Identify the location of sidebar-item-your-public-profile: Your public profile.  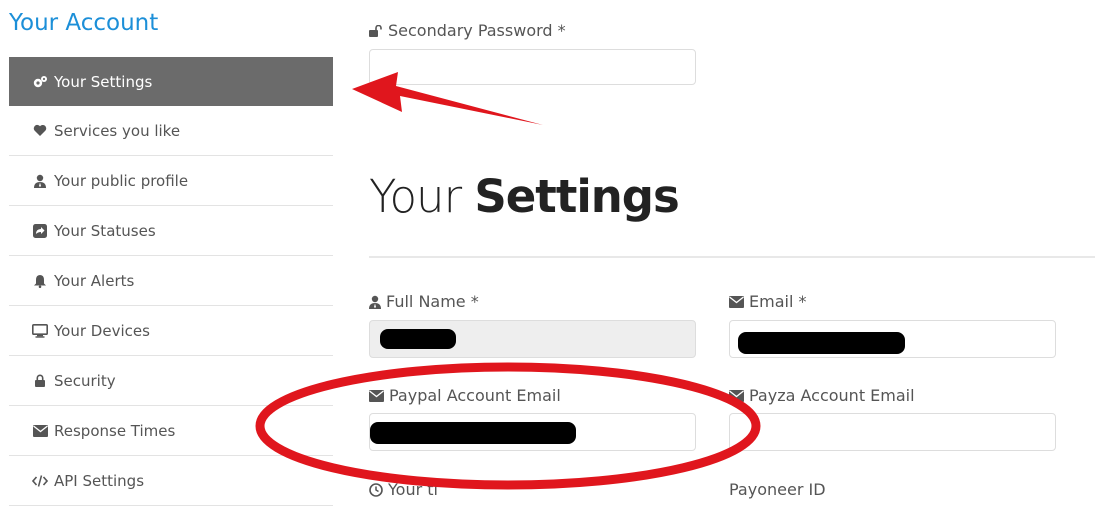
(171, 181).